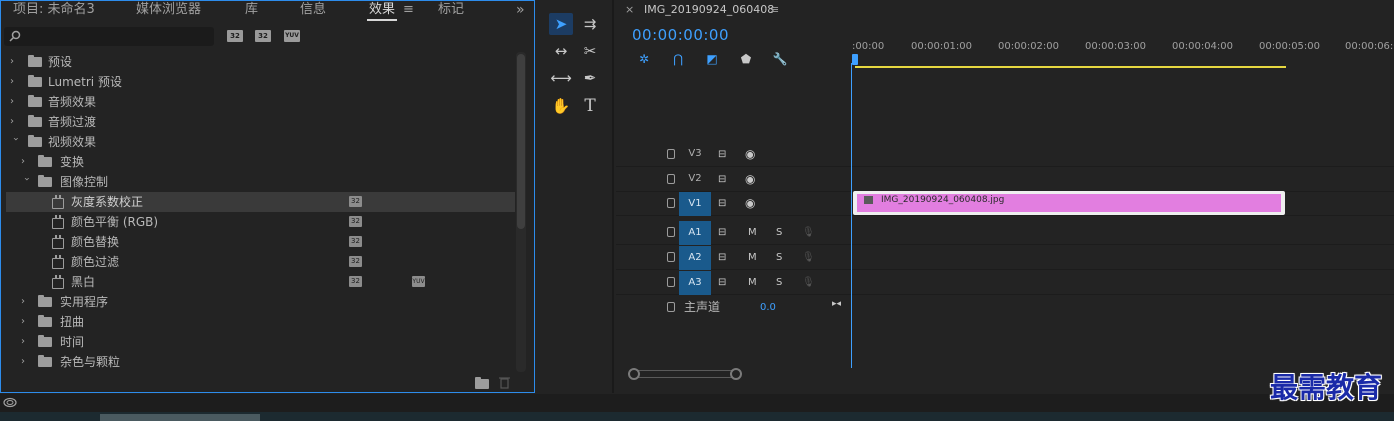 This screenshot has height=421, width=1394. I want to click on panel-menu-icon: ≡, so click(408, 9).